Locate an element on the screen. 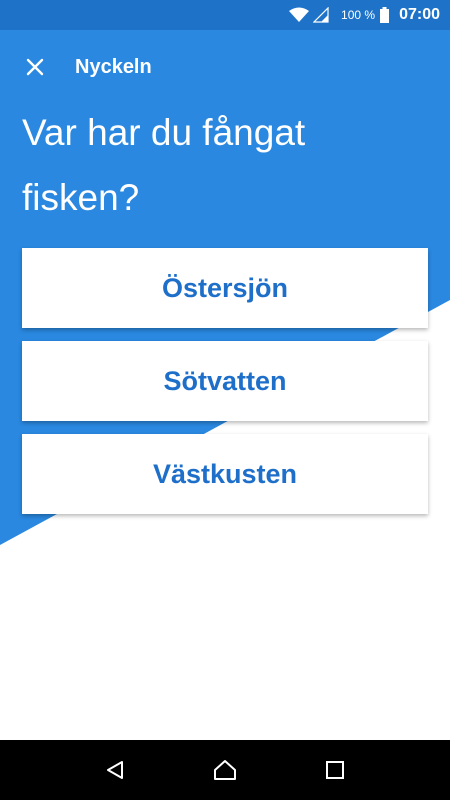 The width and height of the screenshot is (450, 800). question-heading: Var har du fångat fisken? is located at coordinates (164, 165).